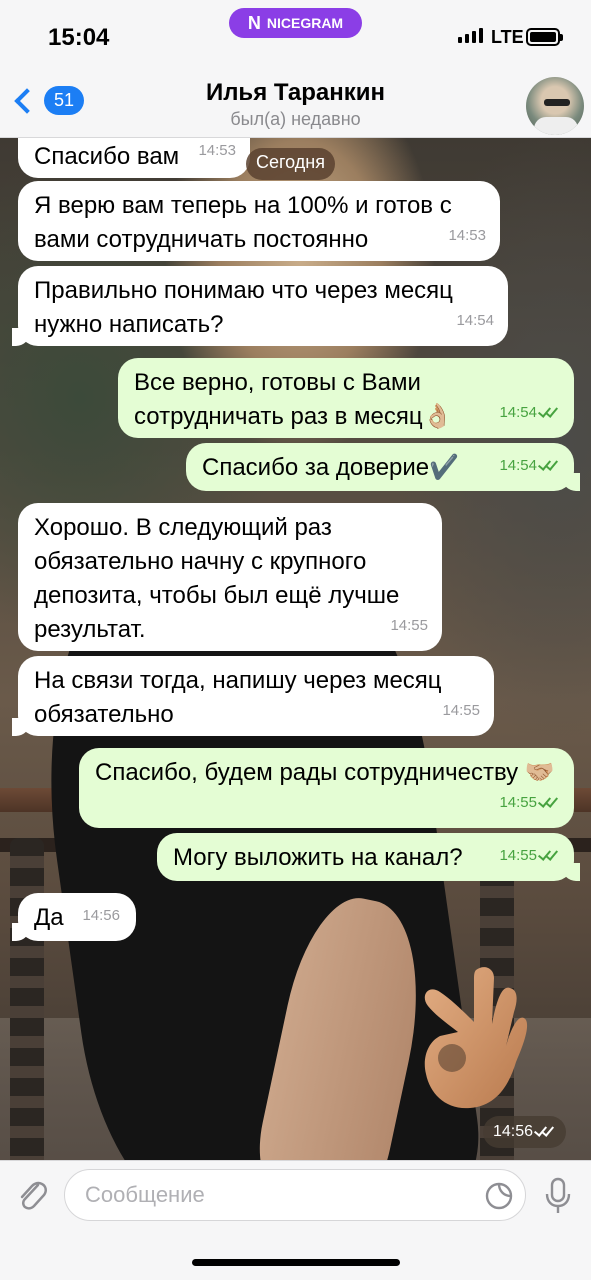  What do you see at coordinates (507, 37) in the screenshot?
I see `network-type: LTE` at bounding box center [507, 37].